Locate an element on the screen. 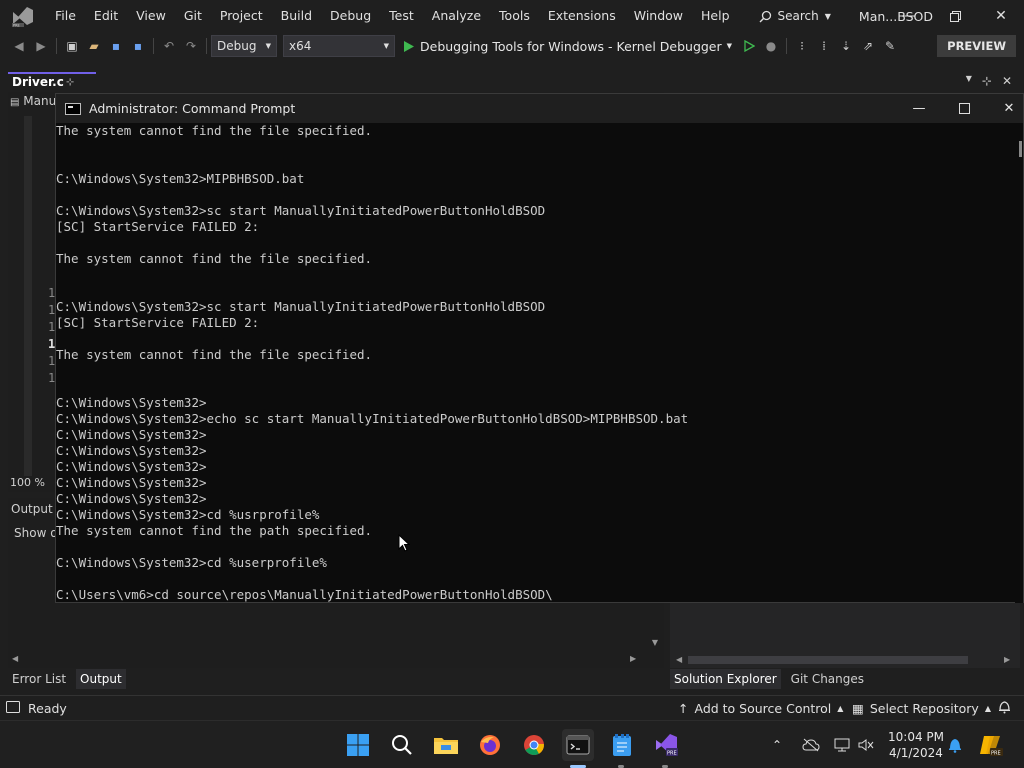 Image resolution: width=1024 pixels, height=768 pixels. menu-test: Test is located at coordinates (401, 16).